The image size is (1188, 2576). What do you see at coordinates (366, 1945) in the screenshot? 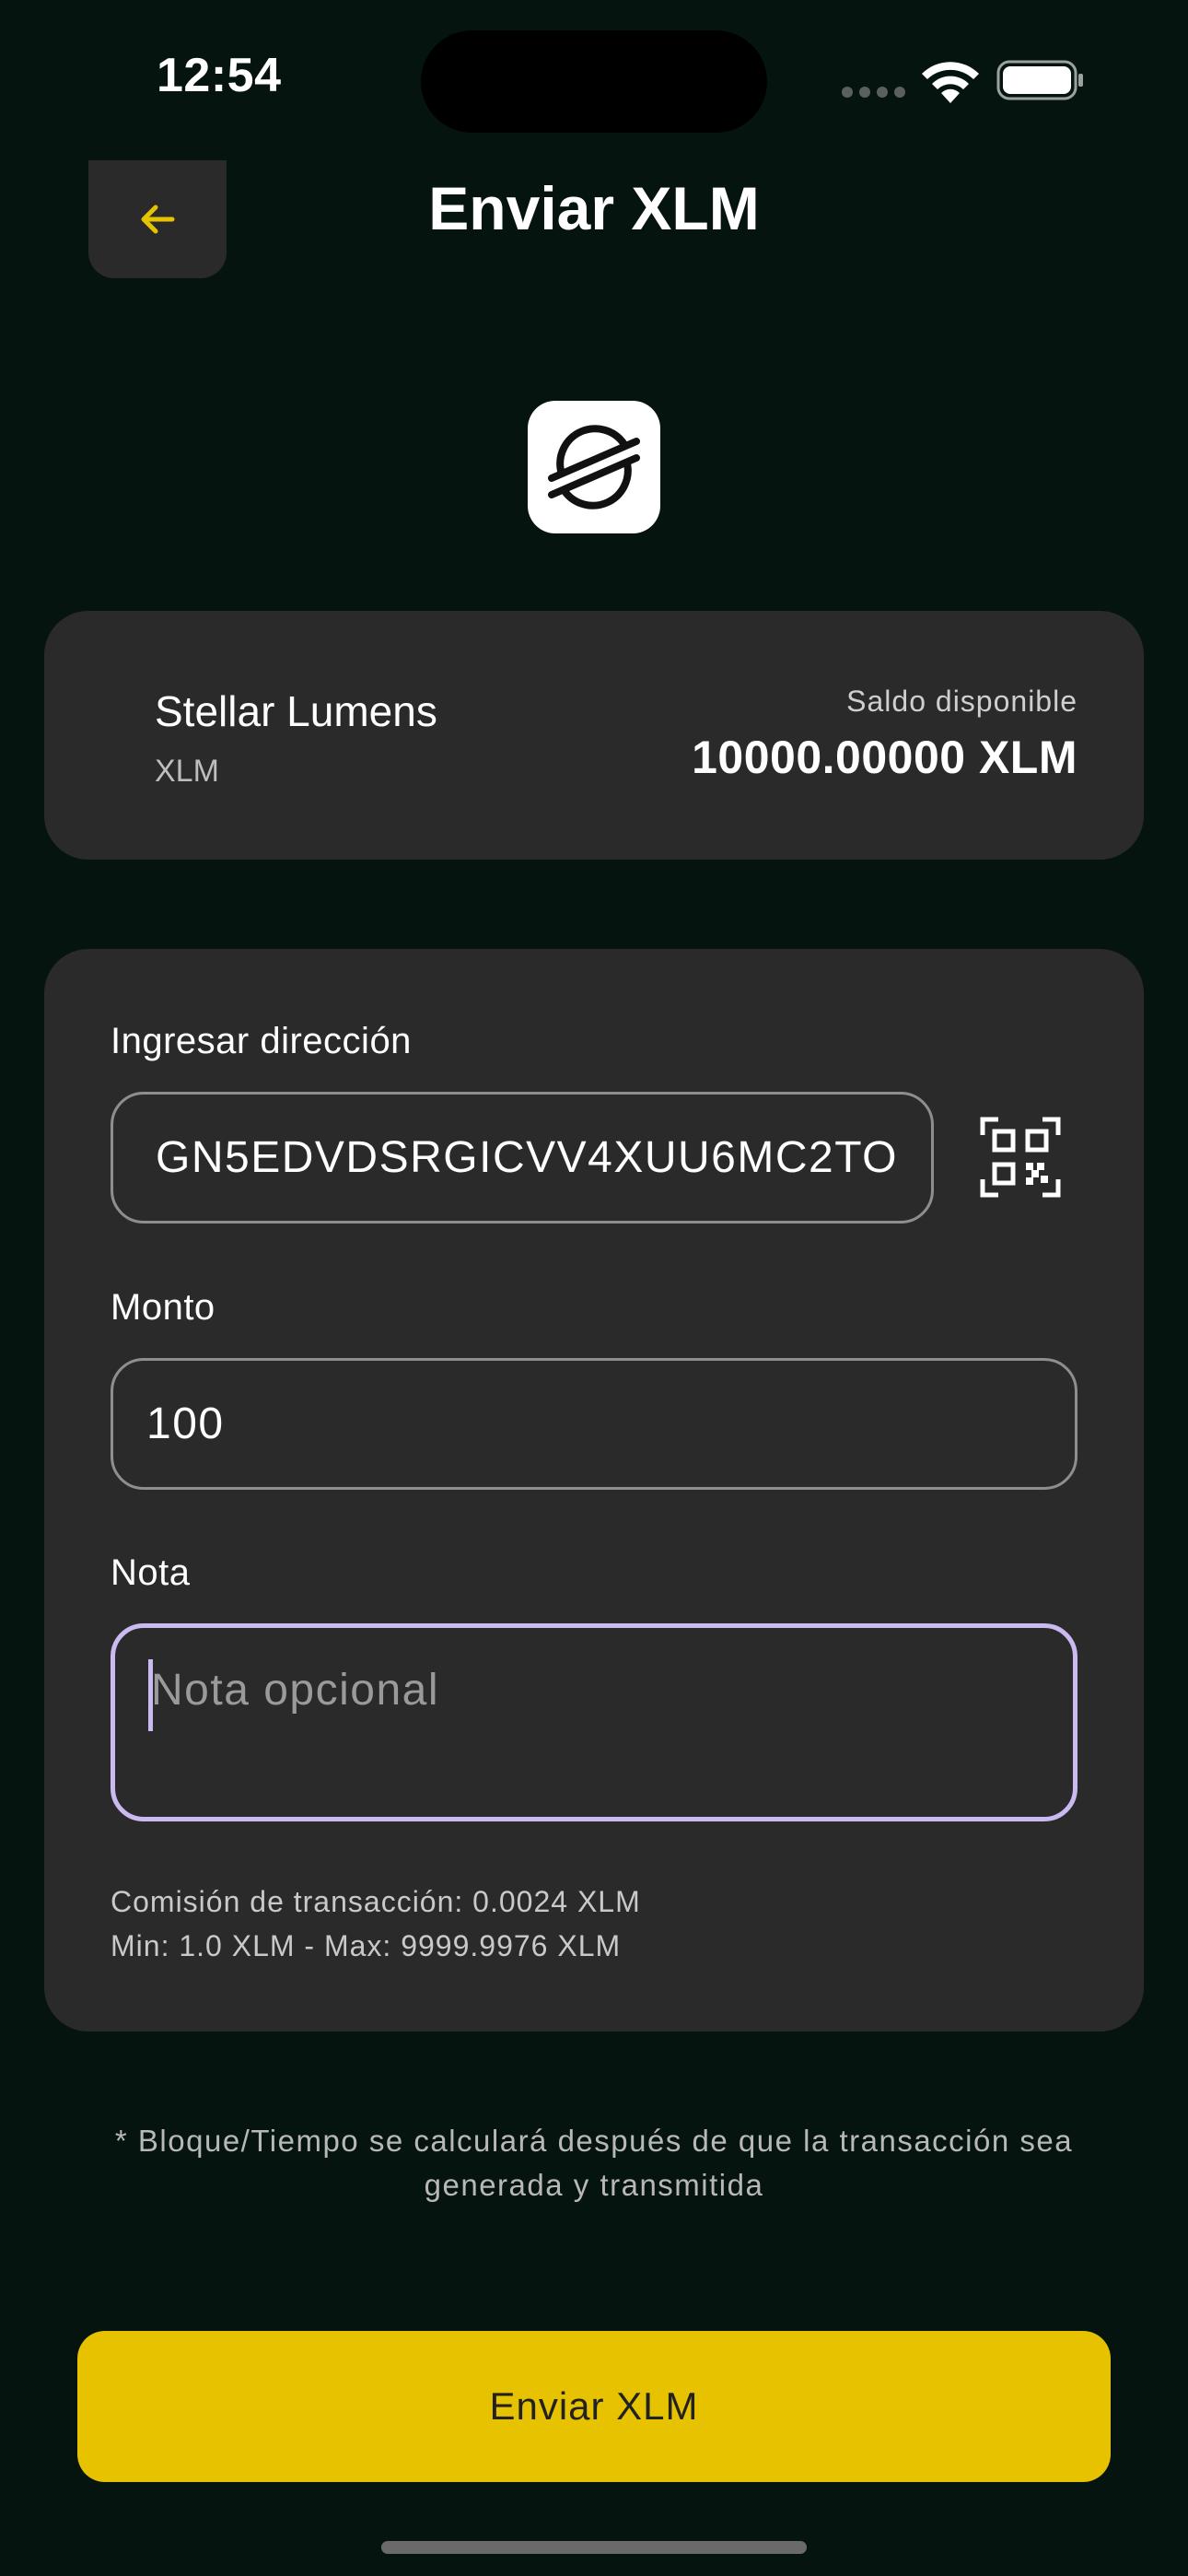
I see `limits-line: Min: 1.0 XLM - Max: 9999.9976 XLM` at bounding box center [366, 1945].